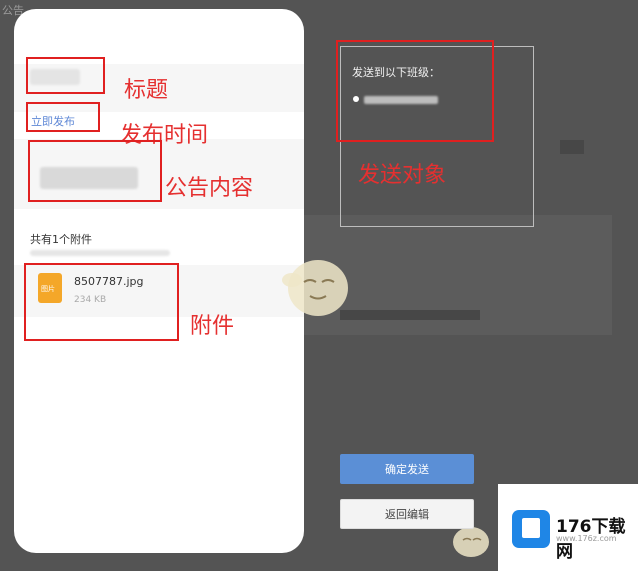 The height and width of the screenshot is (571, 638). I want to click on brand-url: www.176z.com, so click(586, 538).